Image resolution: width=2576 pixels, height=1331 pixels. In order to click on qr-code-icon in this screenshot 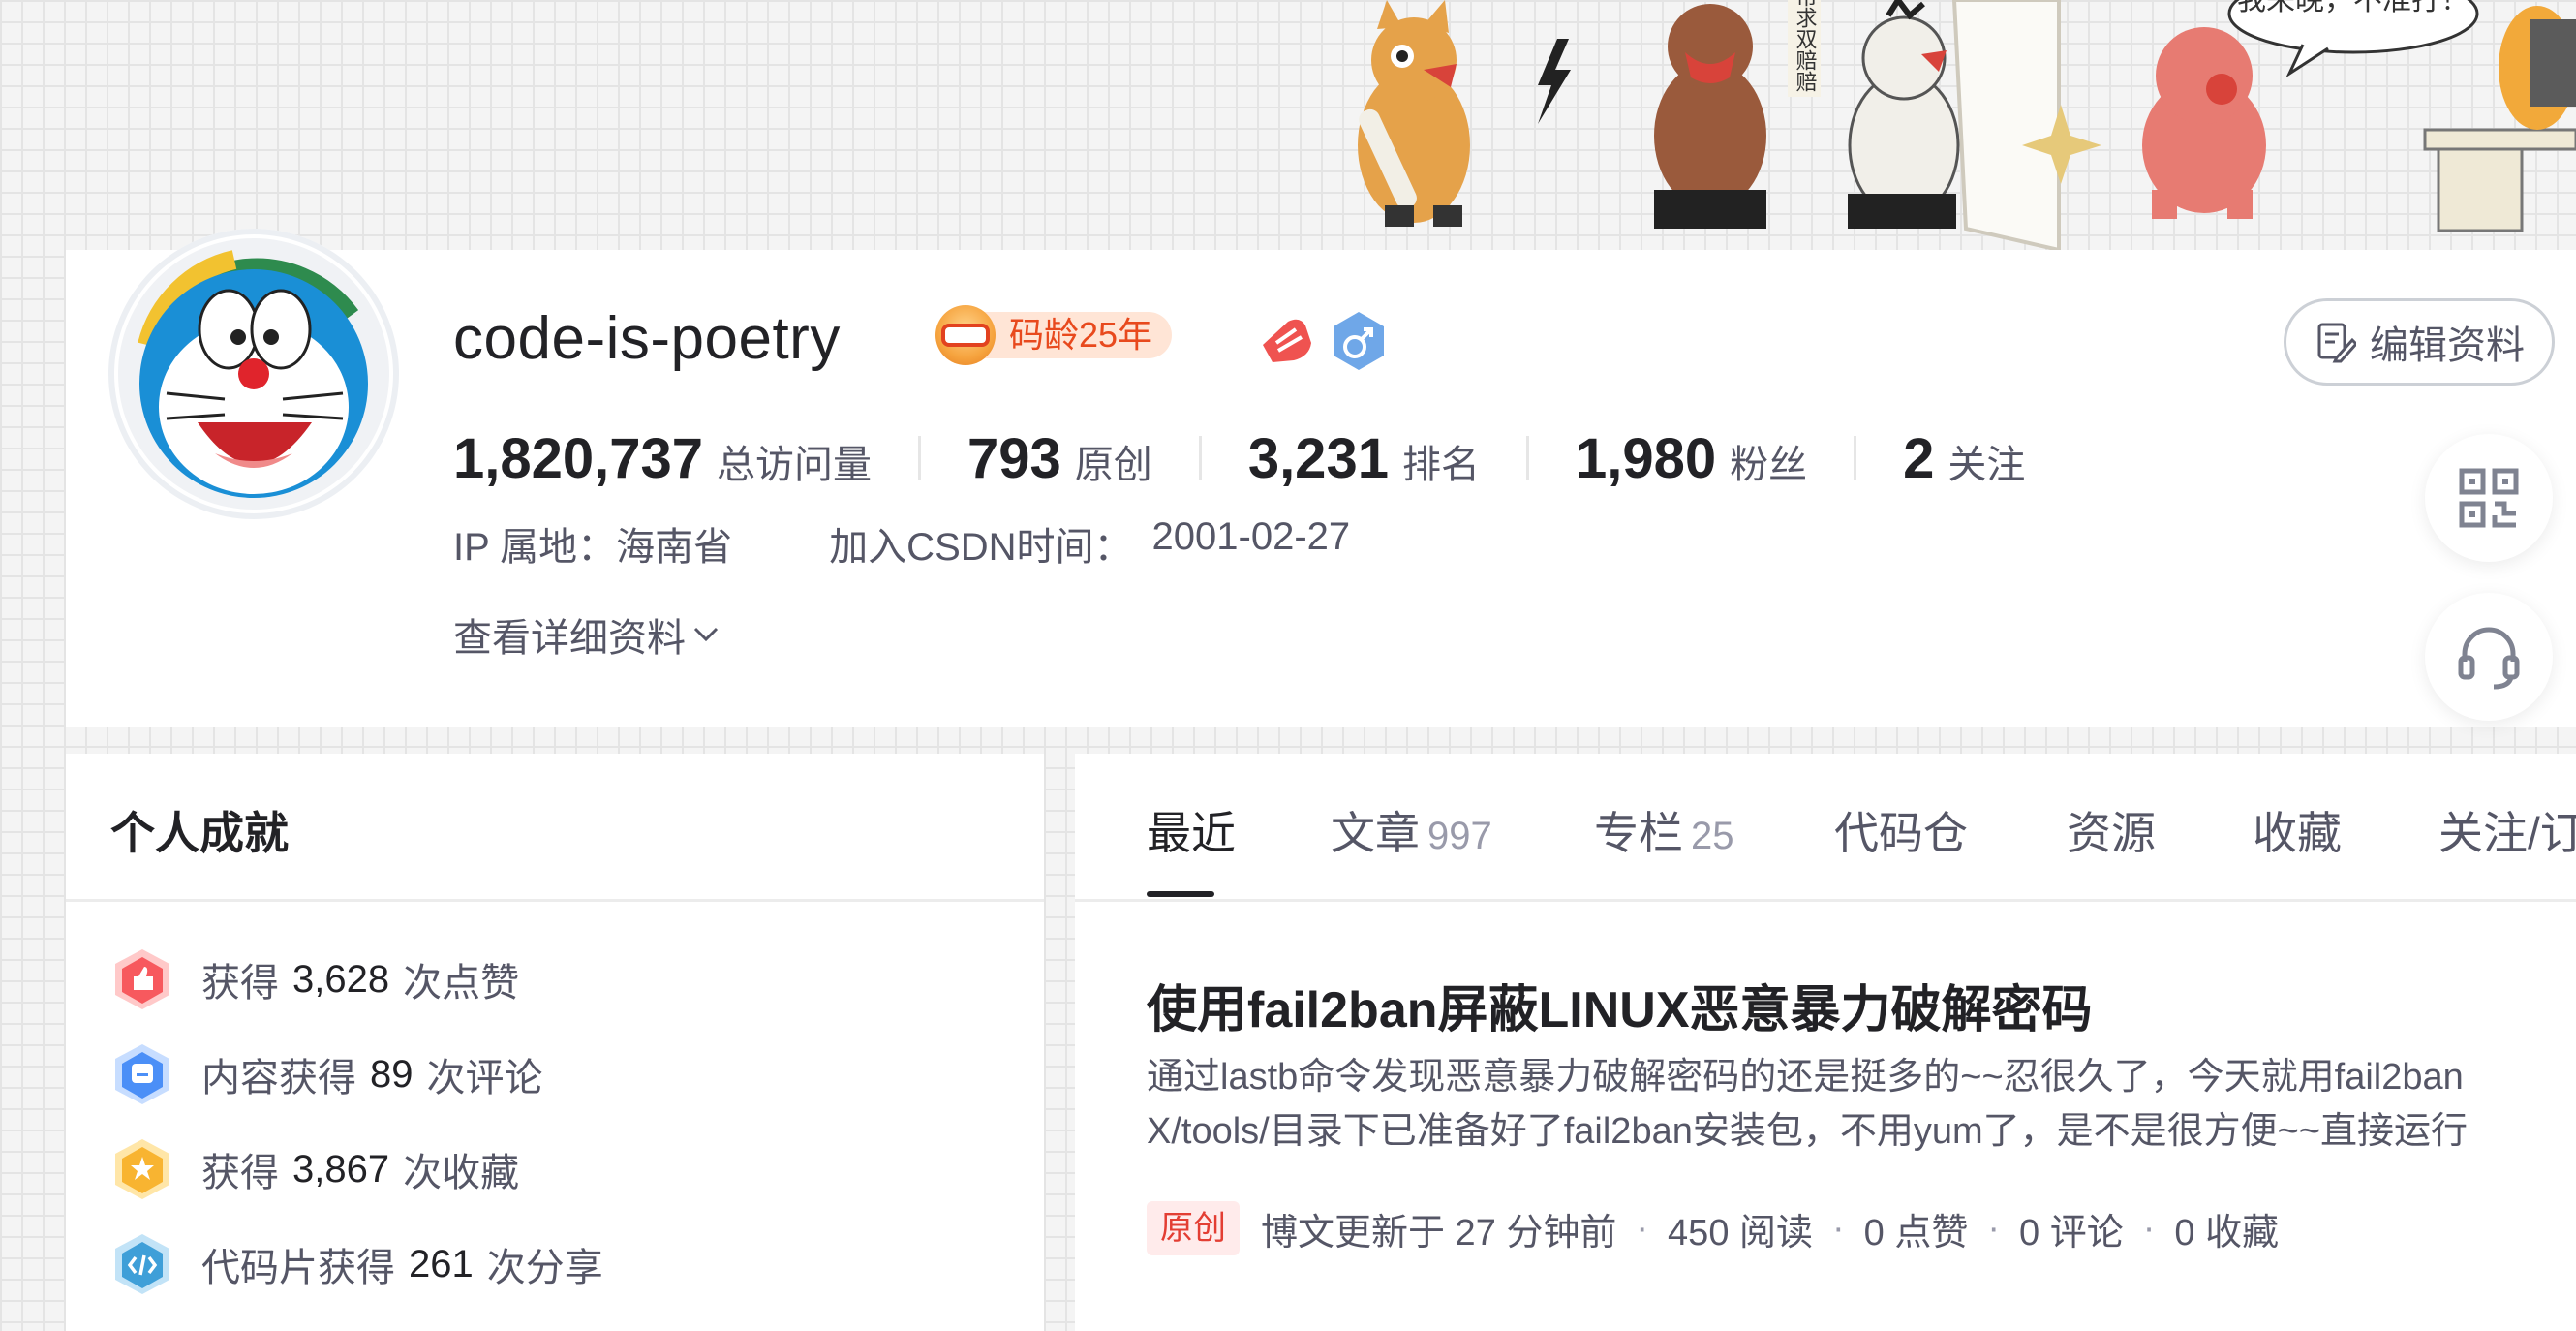, I will do `click(2489, 498)`.